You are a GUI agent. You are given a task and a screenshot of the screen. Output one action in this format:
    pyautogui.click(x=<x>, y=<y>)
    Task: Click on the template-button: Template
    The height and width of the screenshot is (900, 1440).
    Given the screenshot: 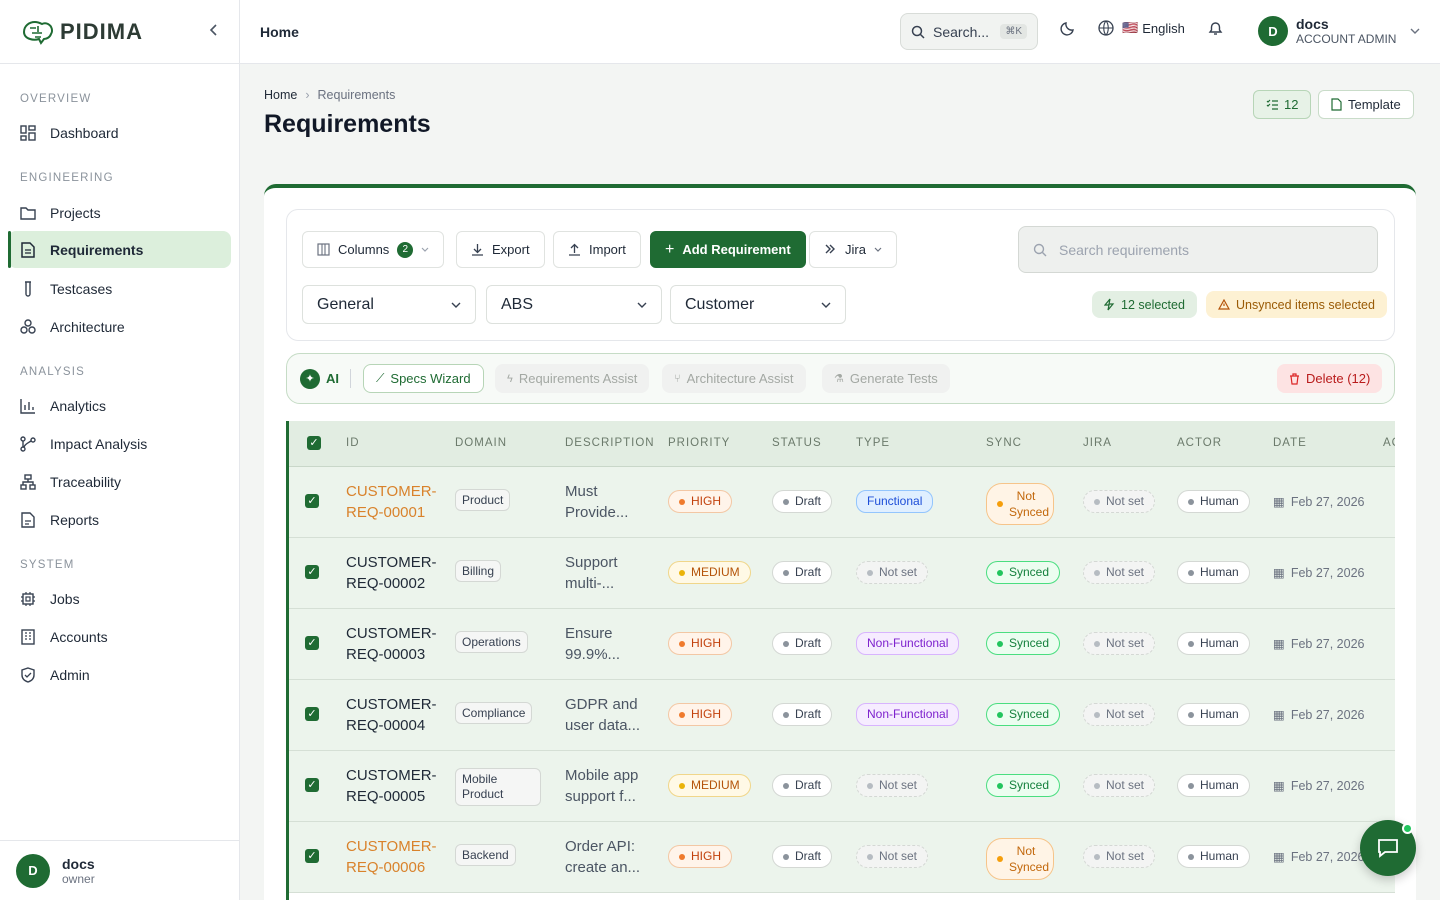 What is the action you would take?
    pyautogui.click(x=1366, y=104)
    